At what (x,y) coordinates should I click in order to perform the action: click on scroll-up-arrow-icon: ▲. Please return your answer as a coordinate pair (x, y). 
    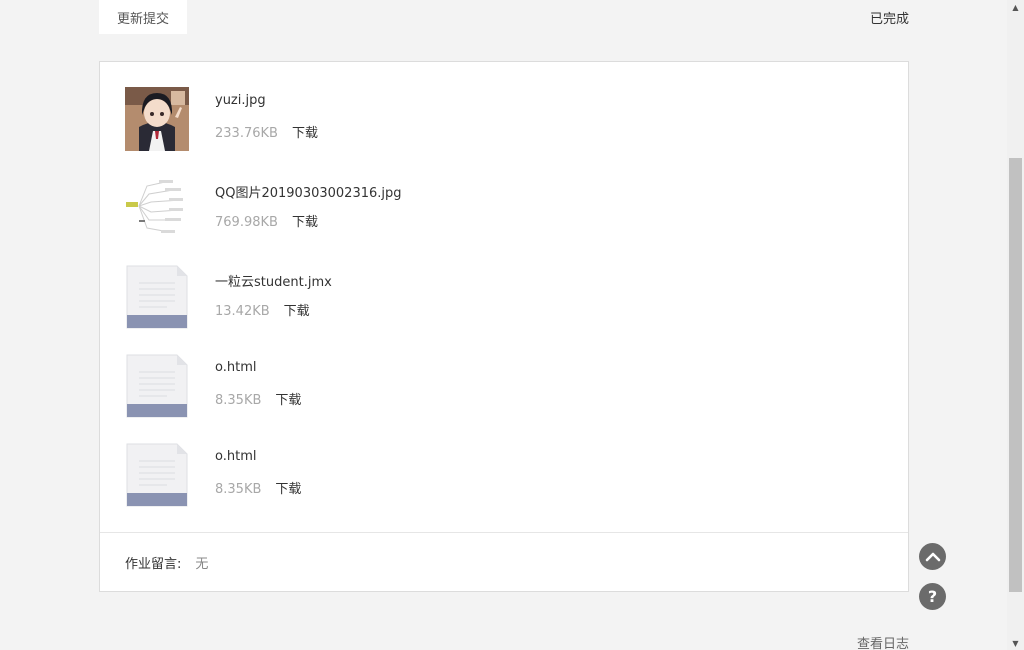
    Looking at the image, I should click on (1015, 7).